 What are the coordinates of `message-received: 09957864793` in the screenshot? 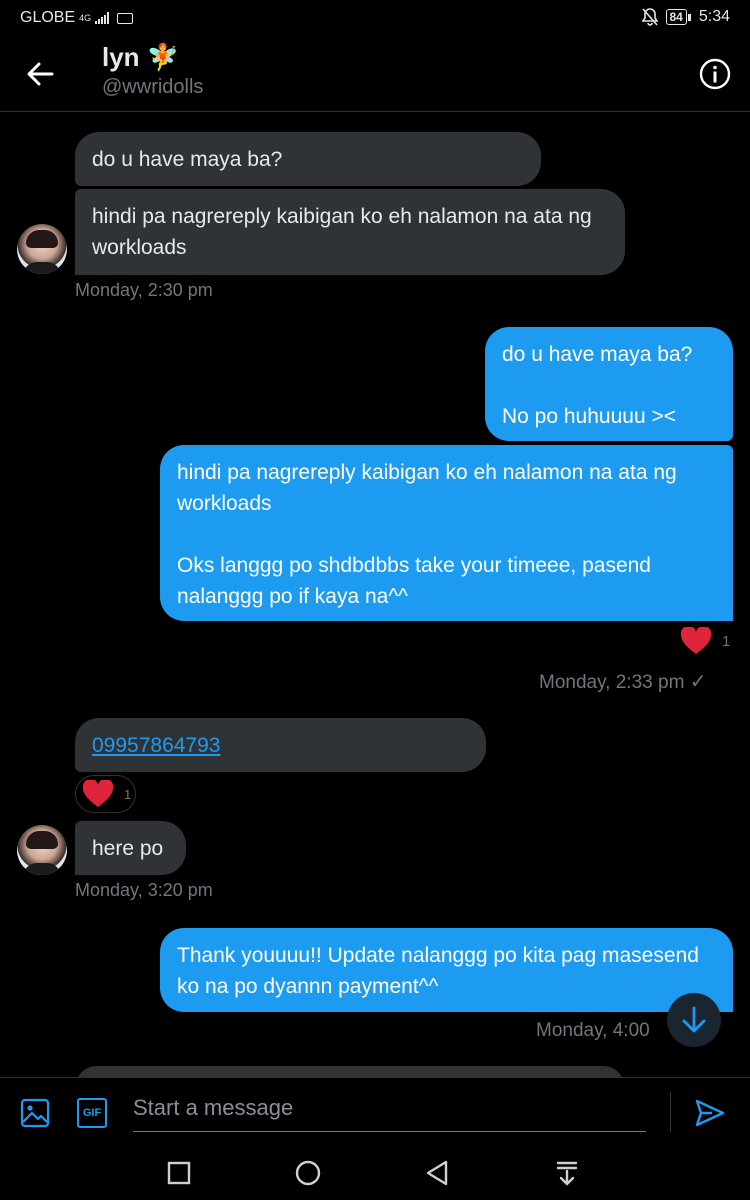 It's located at (280, 745).